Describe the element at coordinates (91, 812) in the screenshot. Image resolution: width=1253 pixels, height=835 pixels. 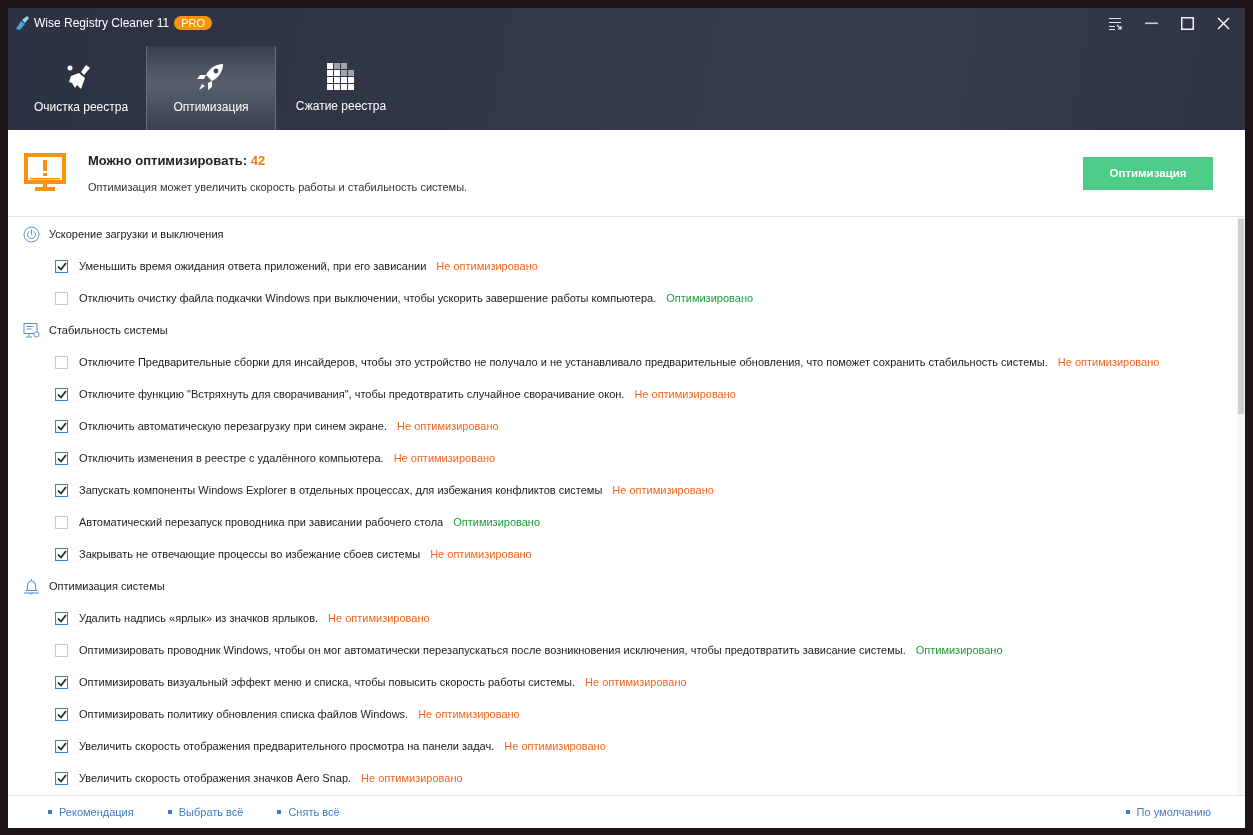
I see `footer-link: Рекомендация` at that location.